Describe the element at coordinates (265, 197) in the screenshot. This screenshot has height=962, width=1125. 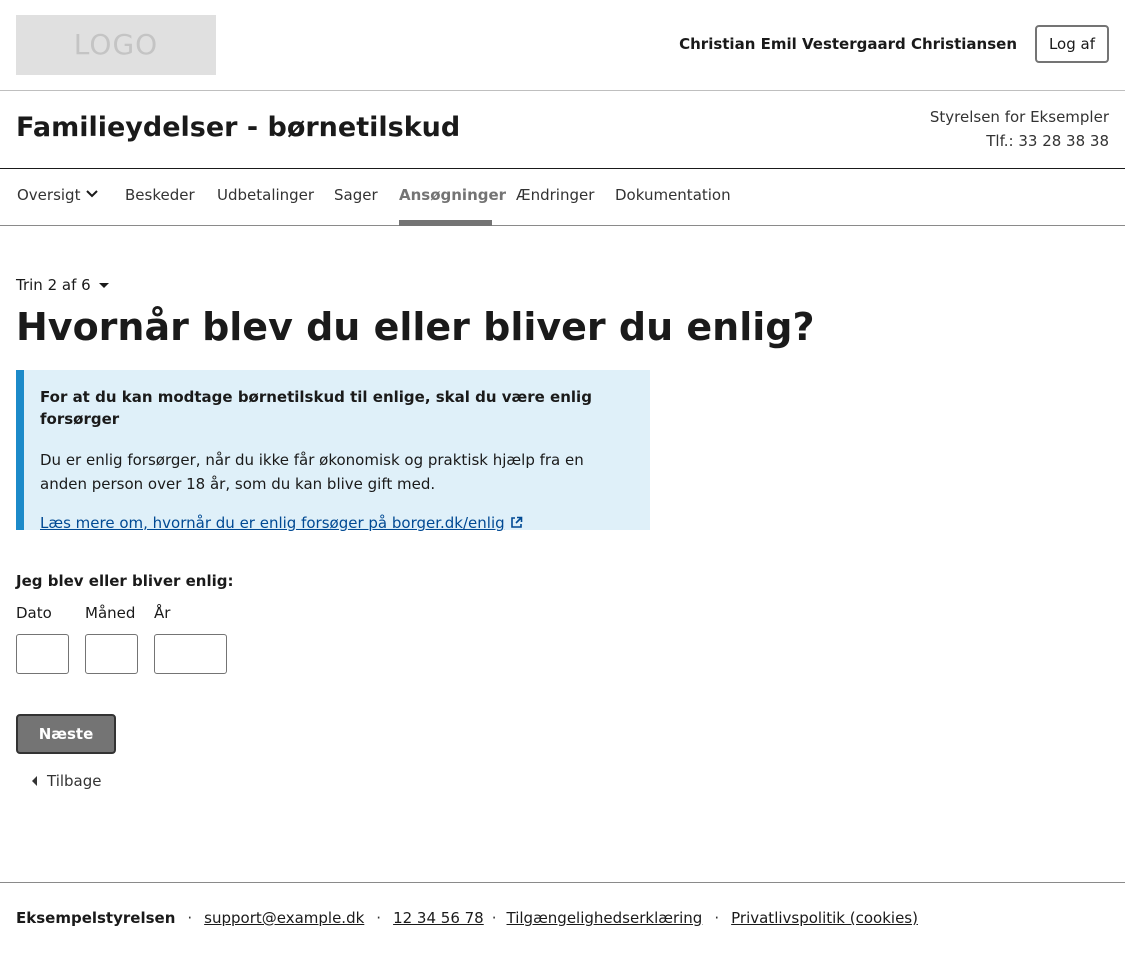
I see `nav-item-udbetalinger: Udbetalinger` at that location.